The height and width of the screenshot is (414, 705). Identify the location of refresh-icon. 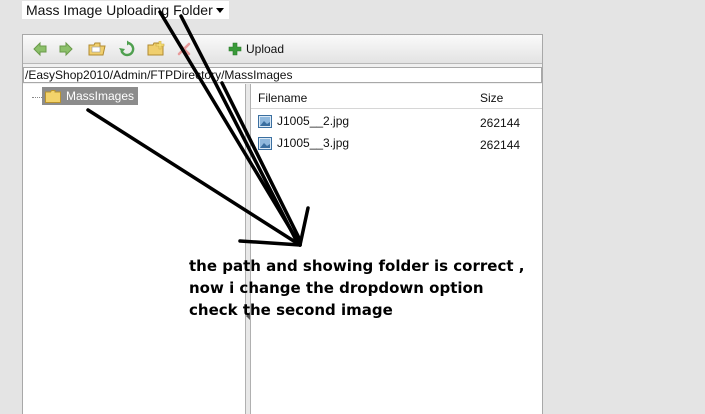
(127, 48).